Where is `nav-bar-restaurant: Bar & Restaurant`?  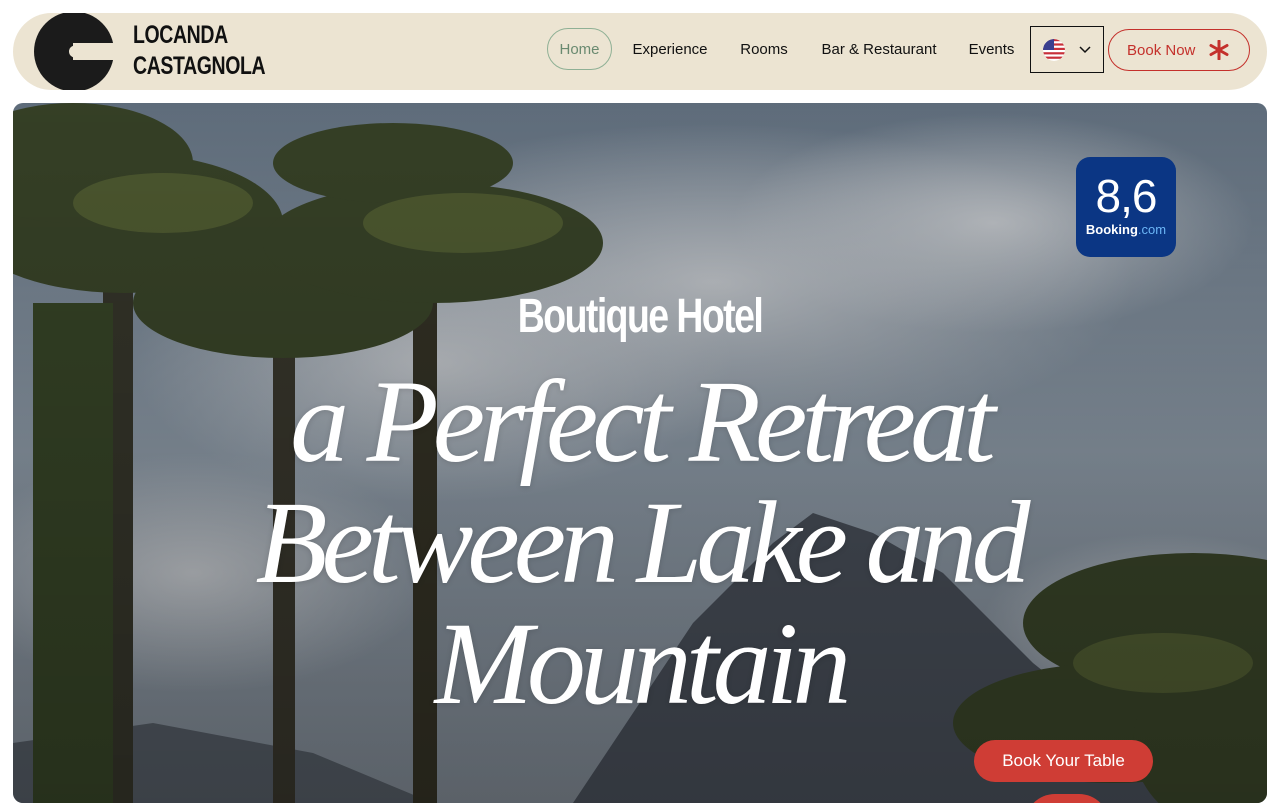
nav-bar-restaurant: Bar & Restaurant is located at coordinates (879, 49).